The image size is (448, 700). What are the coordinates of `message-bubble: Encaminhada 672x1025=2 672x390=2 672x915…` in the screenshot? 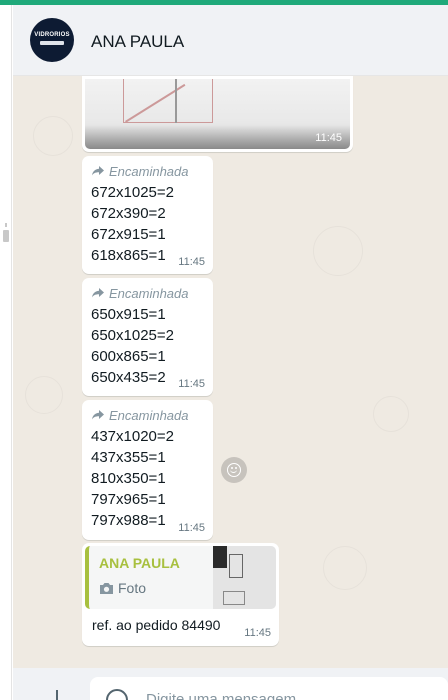 It's located at (147, 215).